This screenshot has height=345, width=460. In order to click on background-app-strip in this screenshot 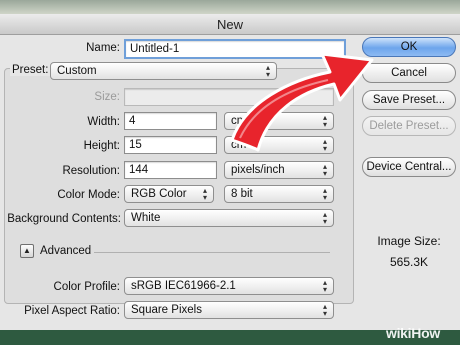, I will do `click(230, 7)`.